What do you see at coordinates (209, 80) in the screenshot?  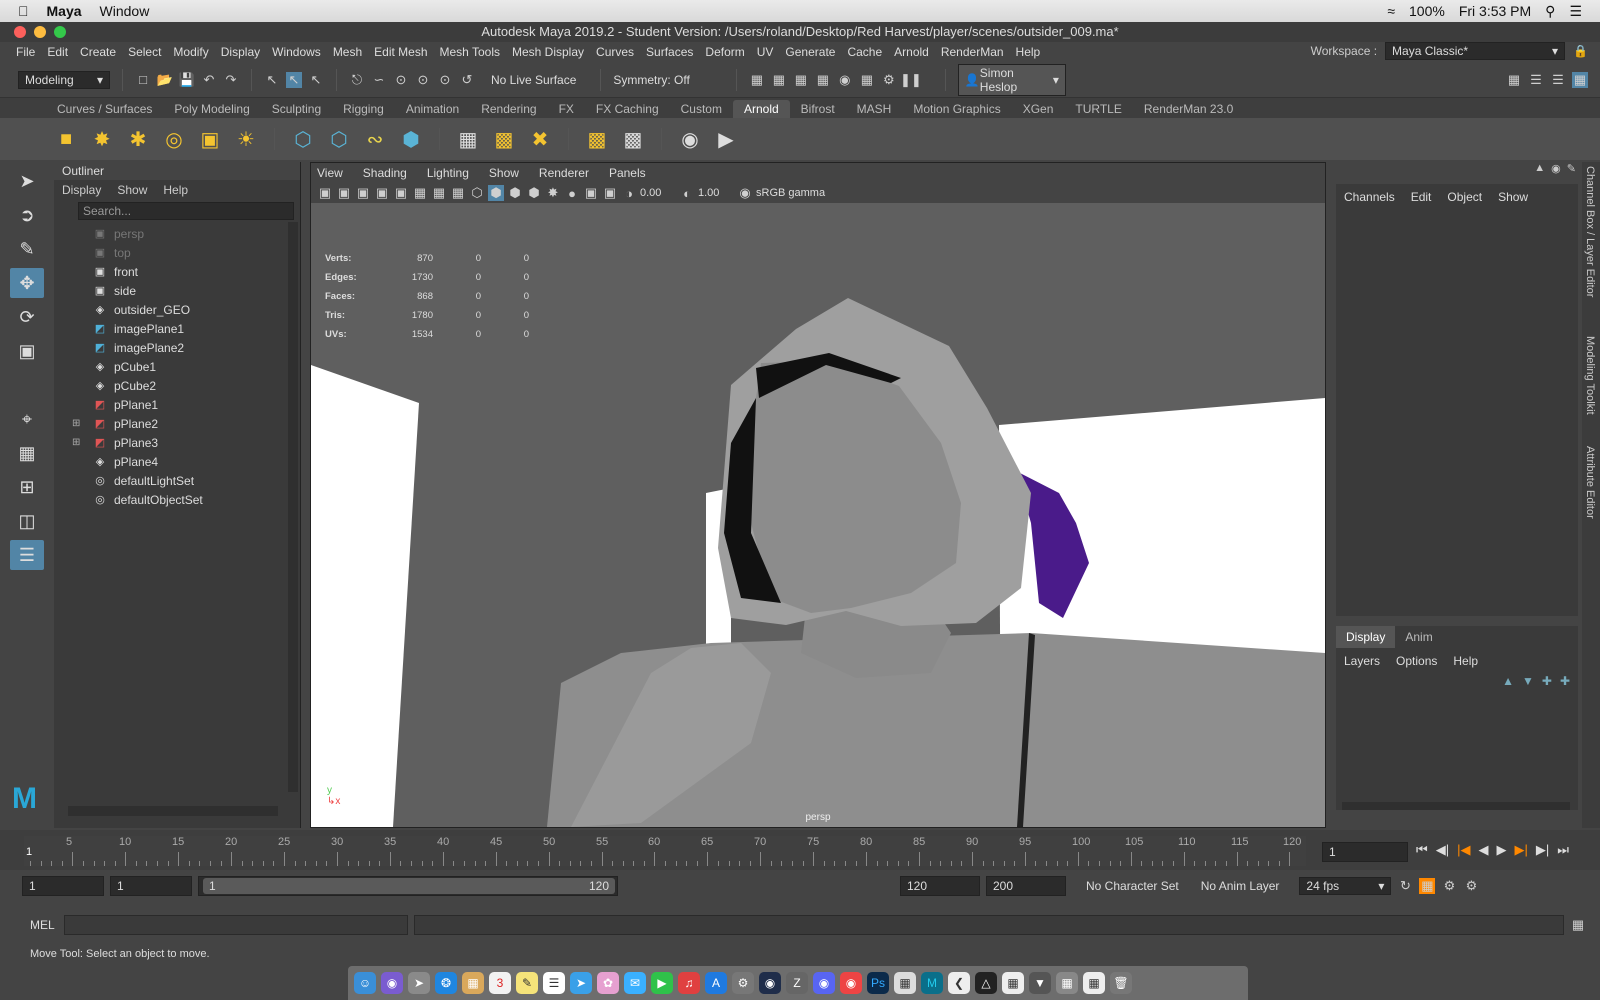 I see `undo-icon: ↶` at bounding box center [209, 80].